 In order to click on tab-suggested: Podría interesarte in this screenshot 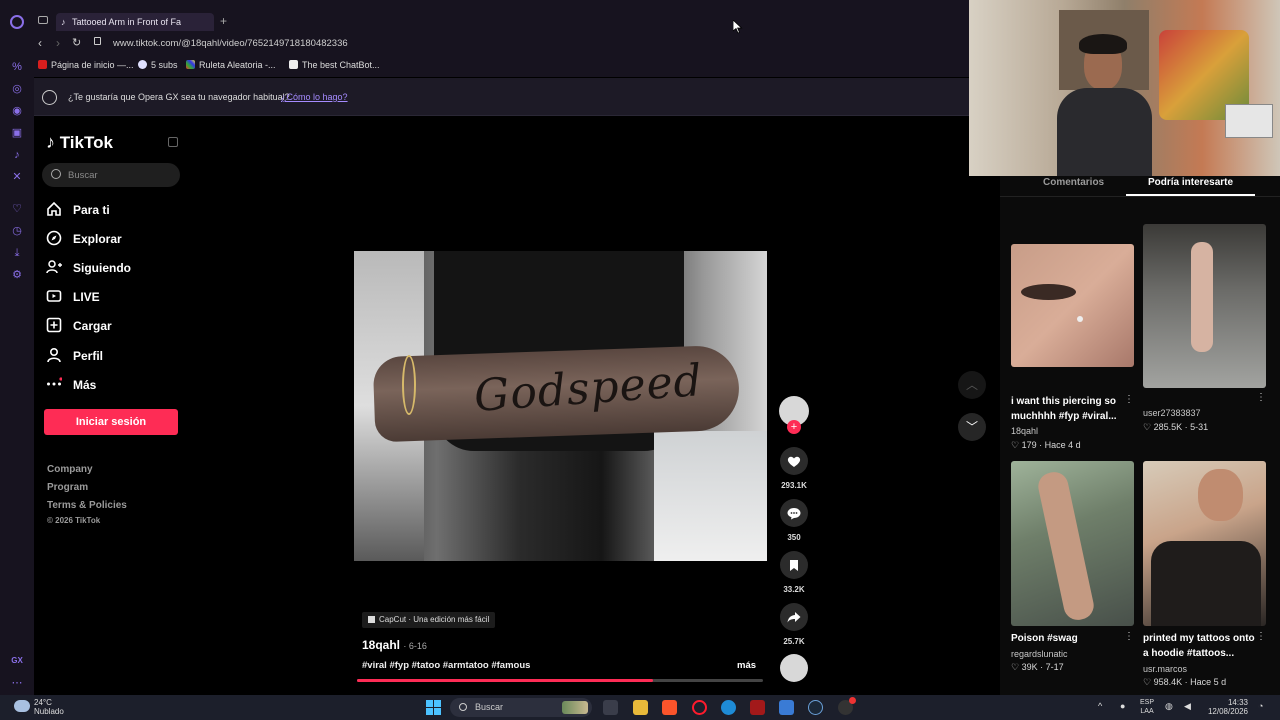, I will do `click(1190, 182)`.